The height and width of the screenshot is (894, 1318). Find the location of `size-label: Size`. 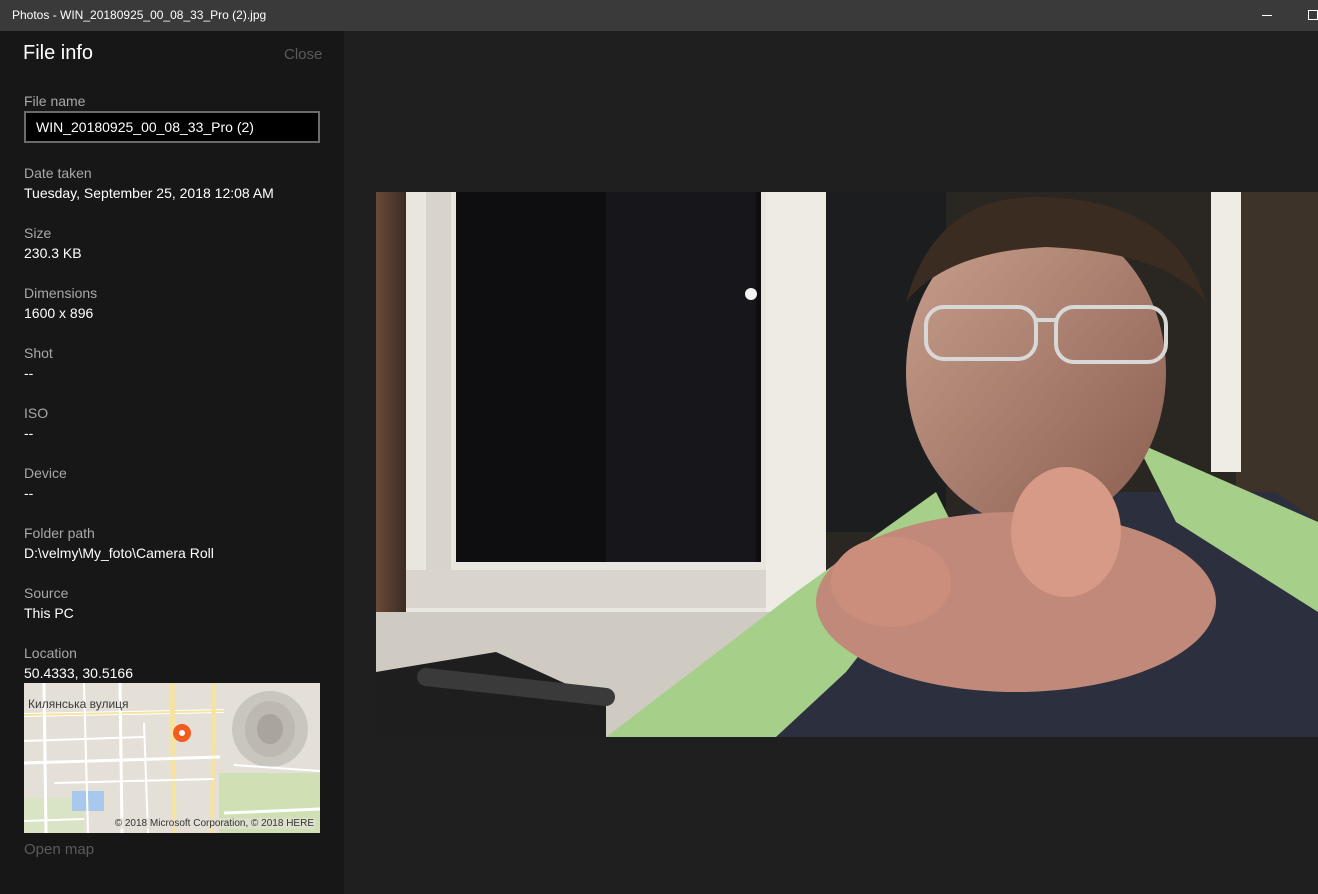

size-label: Size is located at coordinates (38, 233).